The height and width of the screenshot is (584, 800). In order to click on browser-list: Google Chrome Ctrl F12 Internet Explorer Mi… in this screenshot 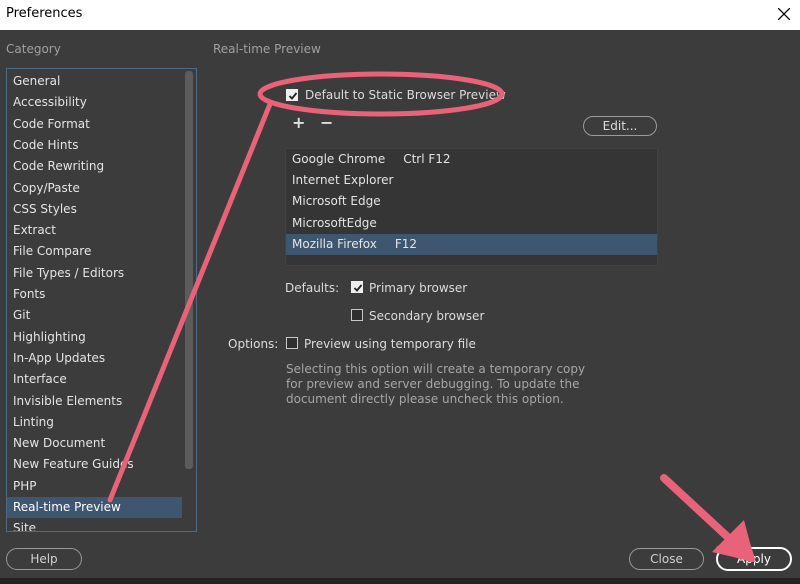, I will do `click(471, 207)`.